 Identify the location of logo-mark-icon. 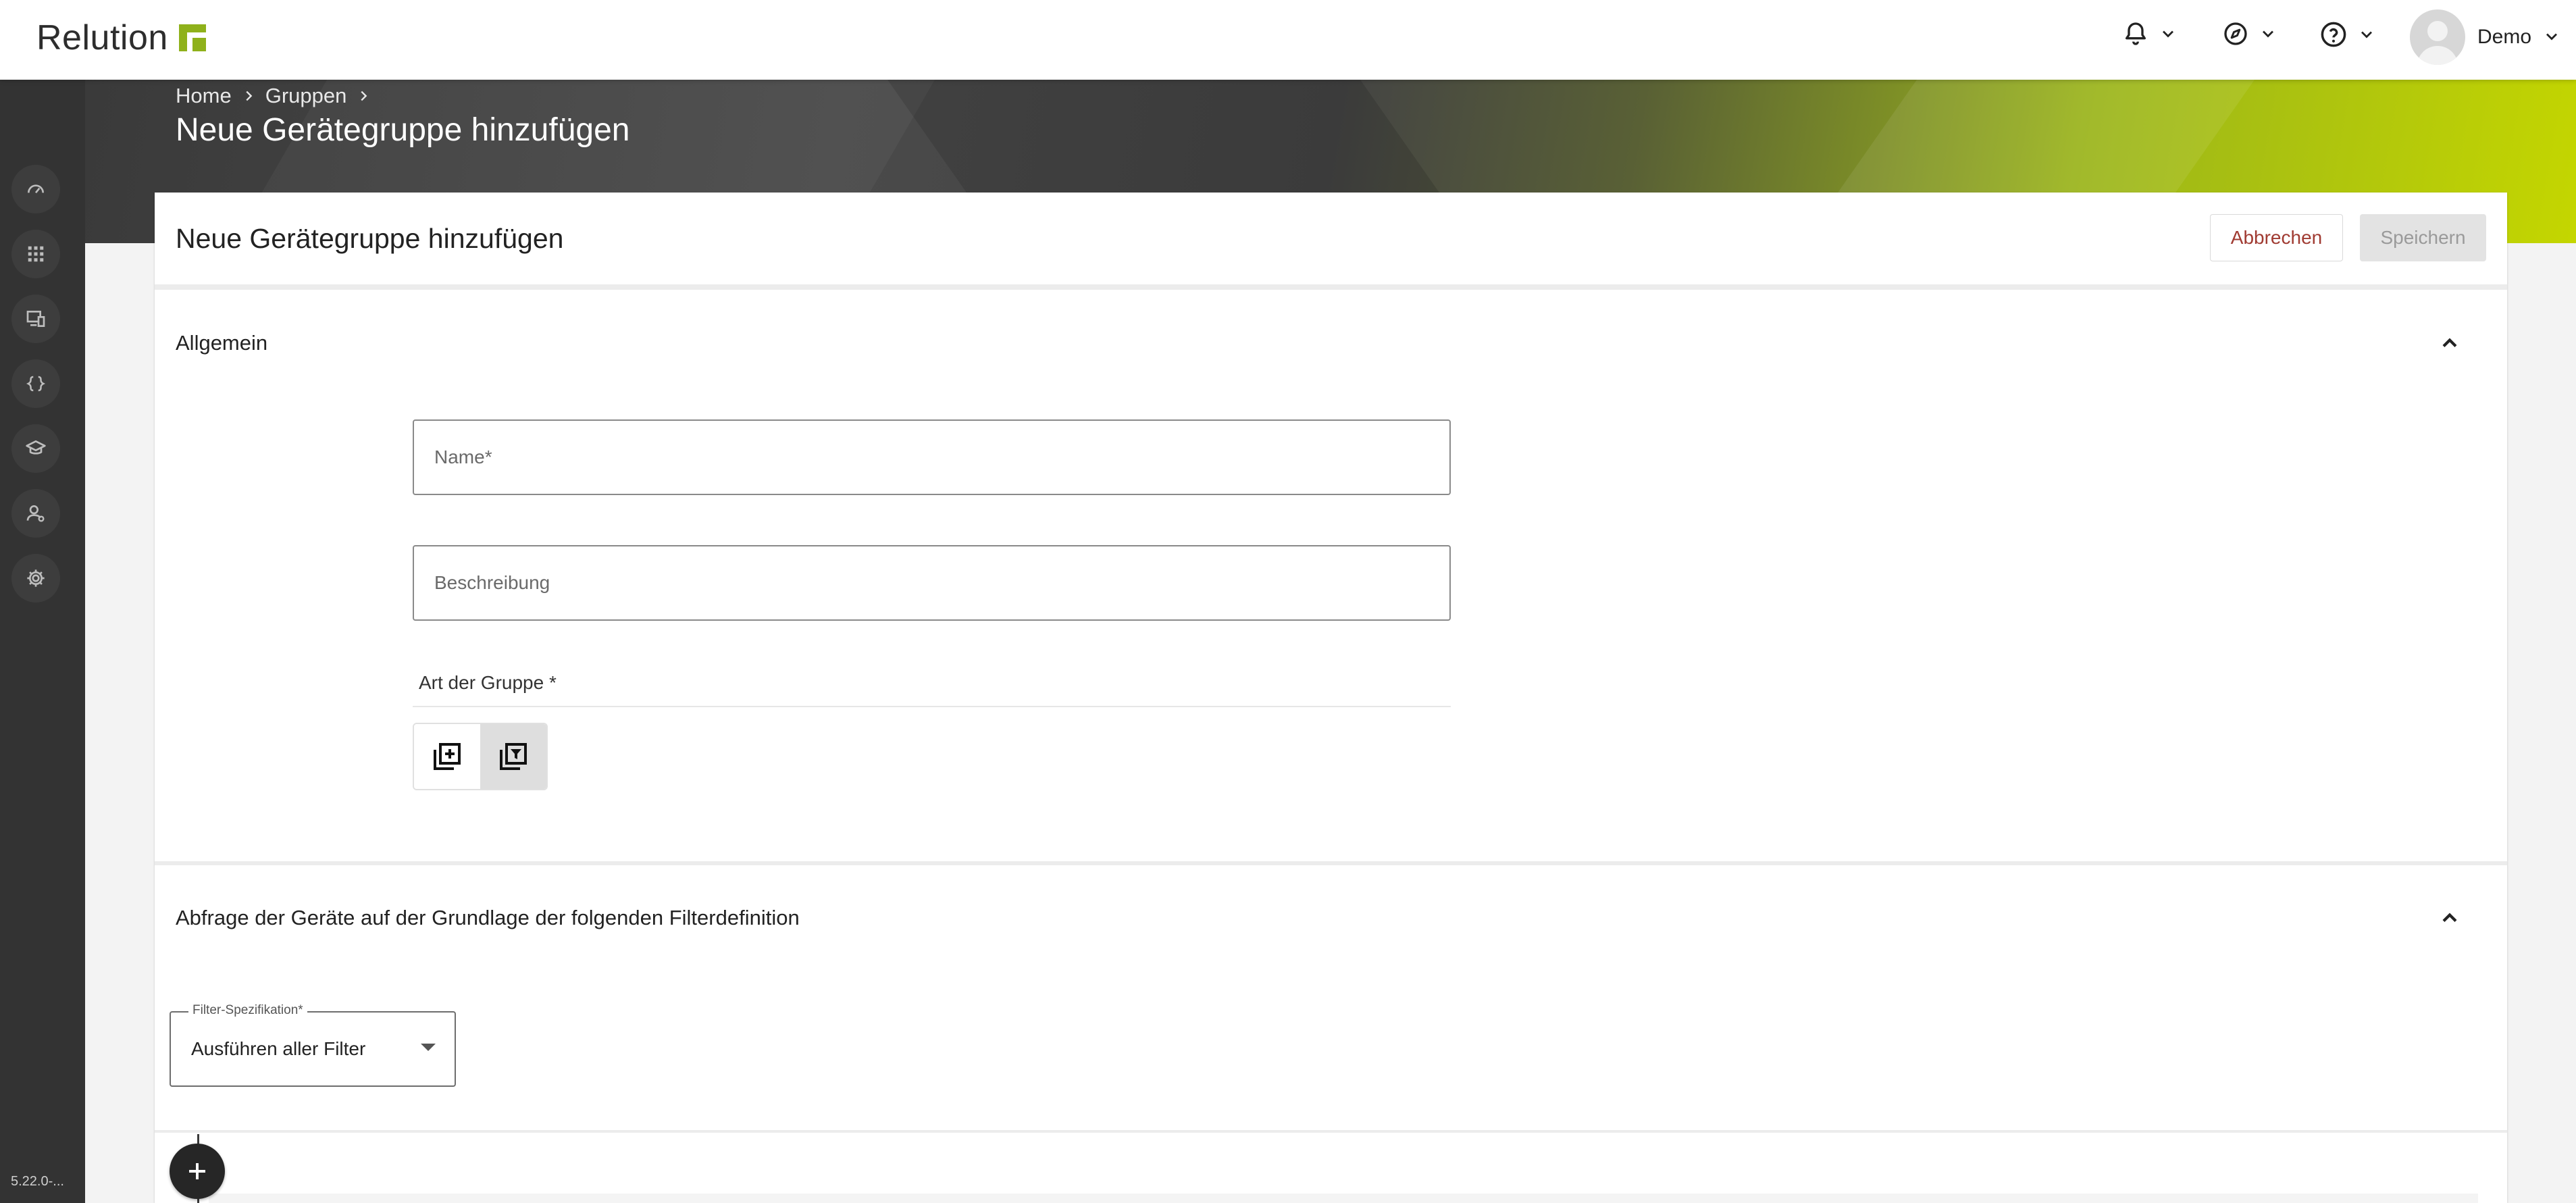
(192, 37).